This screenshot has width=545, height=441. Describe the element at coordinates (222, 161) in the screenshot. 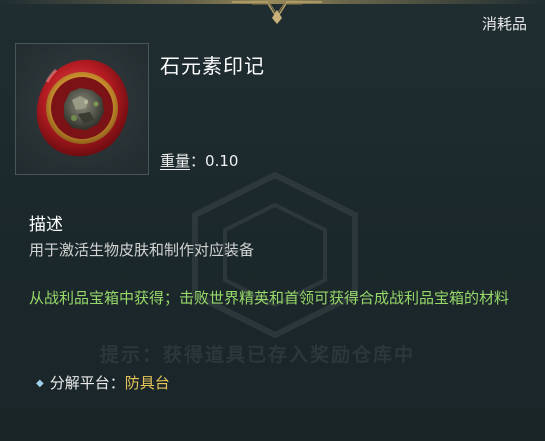

I see `weight-value: 0.10` at that location.